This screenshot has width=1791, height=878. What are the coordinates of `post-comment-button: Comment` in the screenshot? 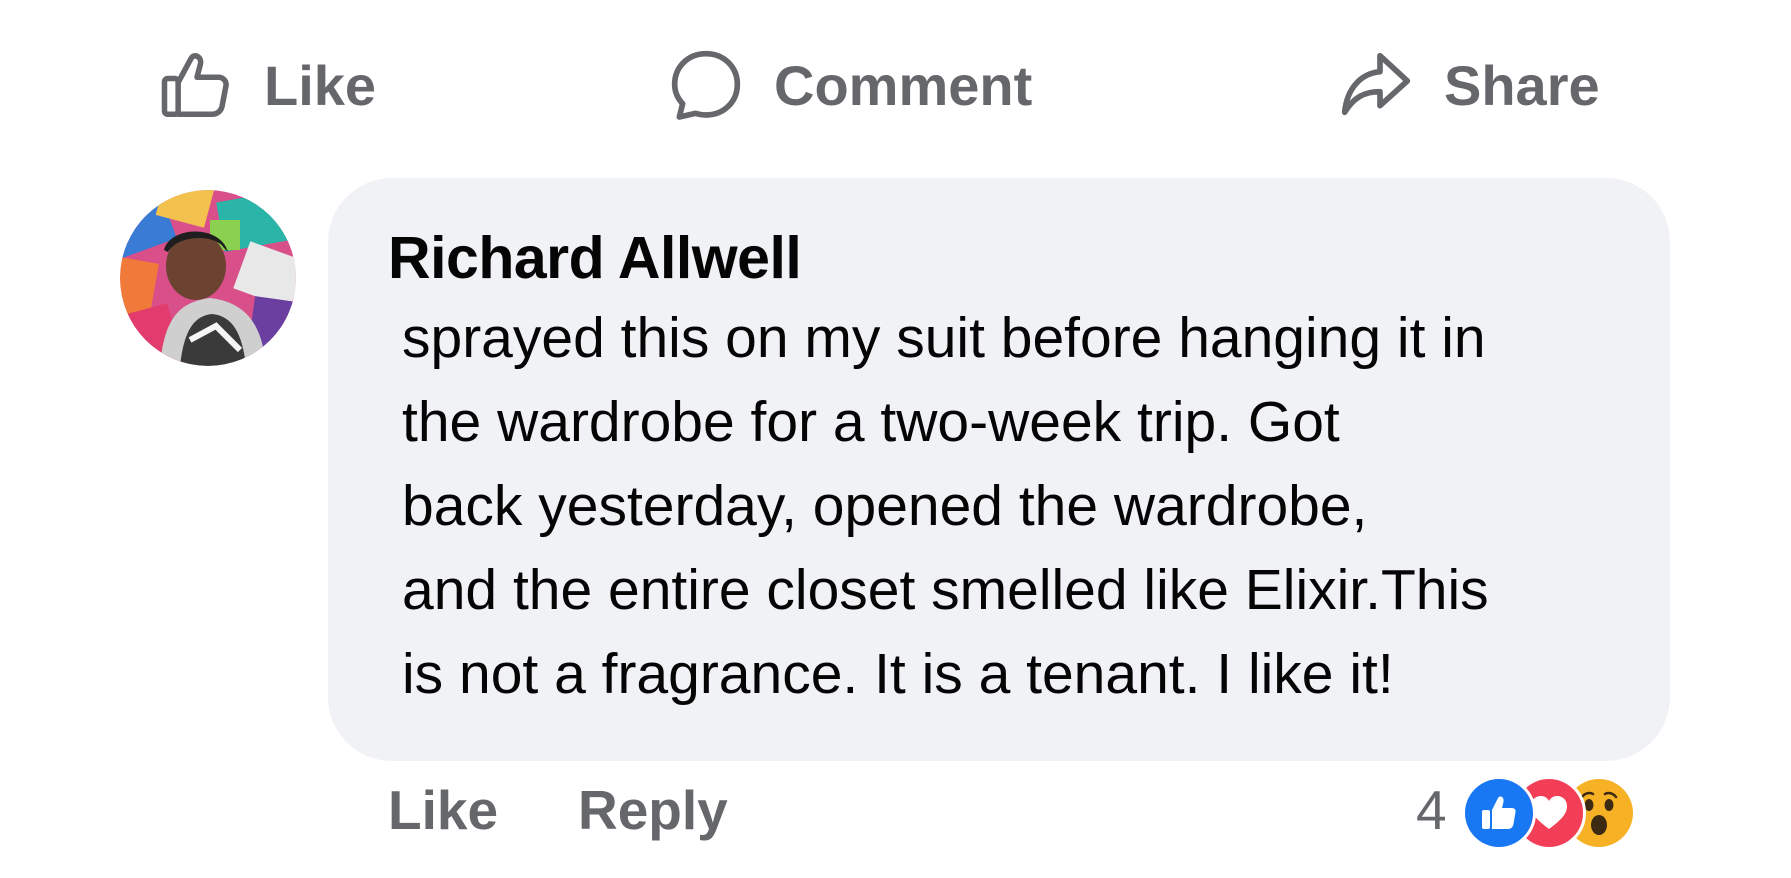 It's located at (849, 85).